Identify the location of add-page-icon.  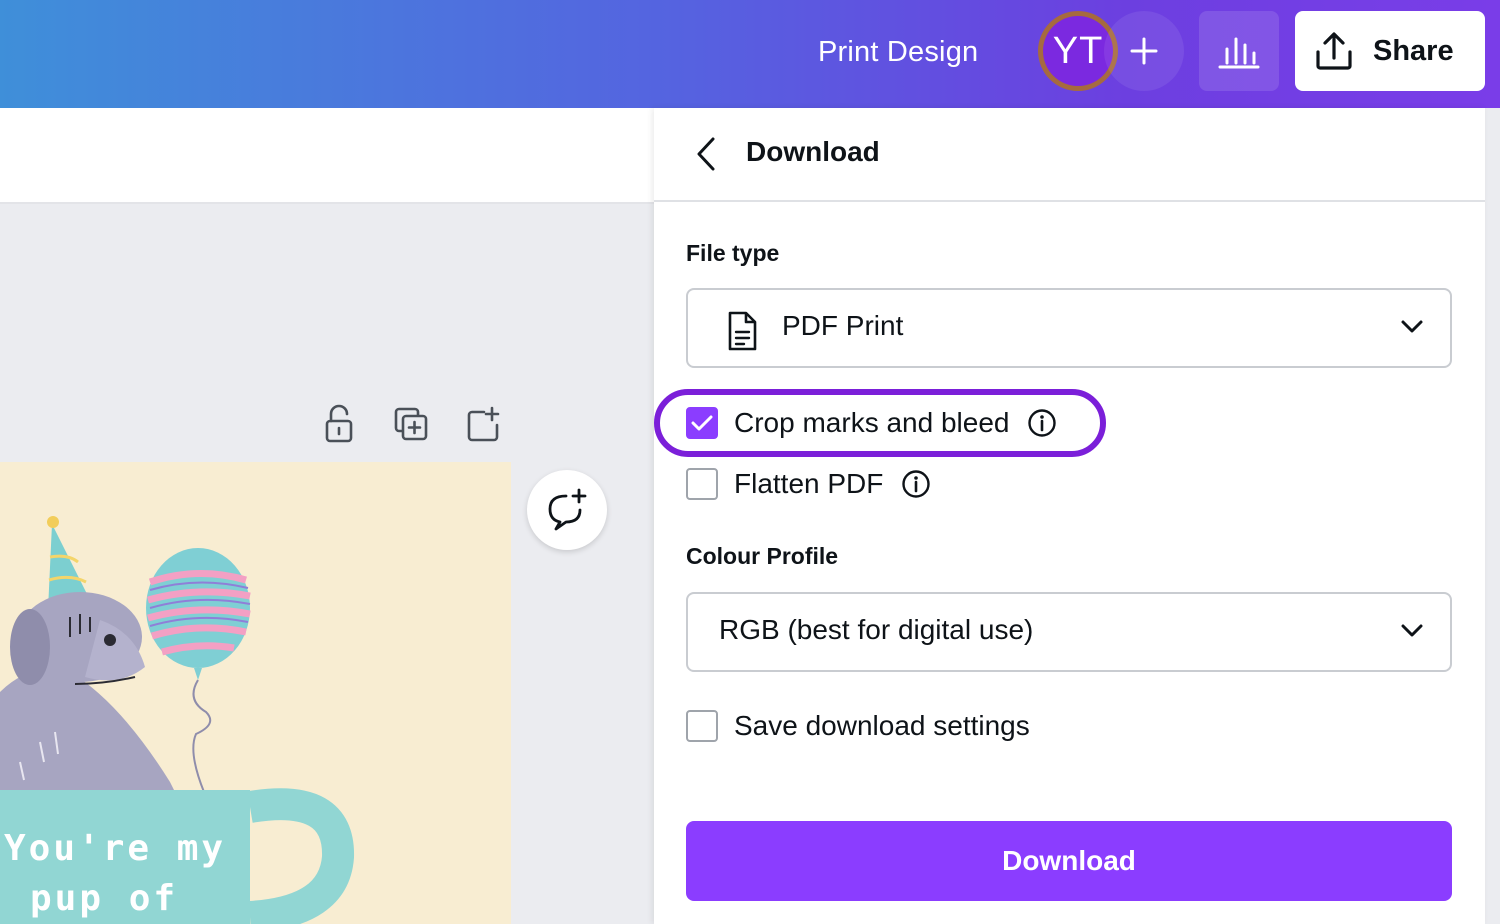
(483, 424).